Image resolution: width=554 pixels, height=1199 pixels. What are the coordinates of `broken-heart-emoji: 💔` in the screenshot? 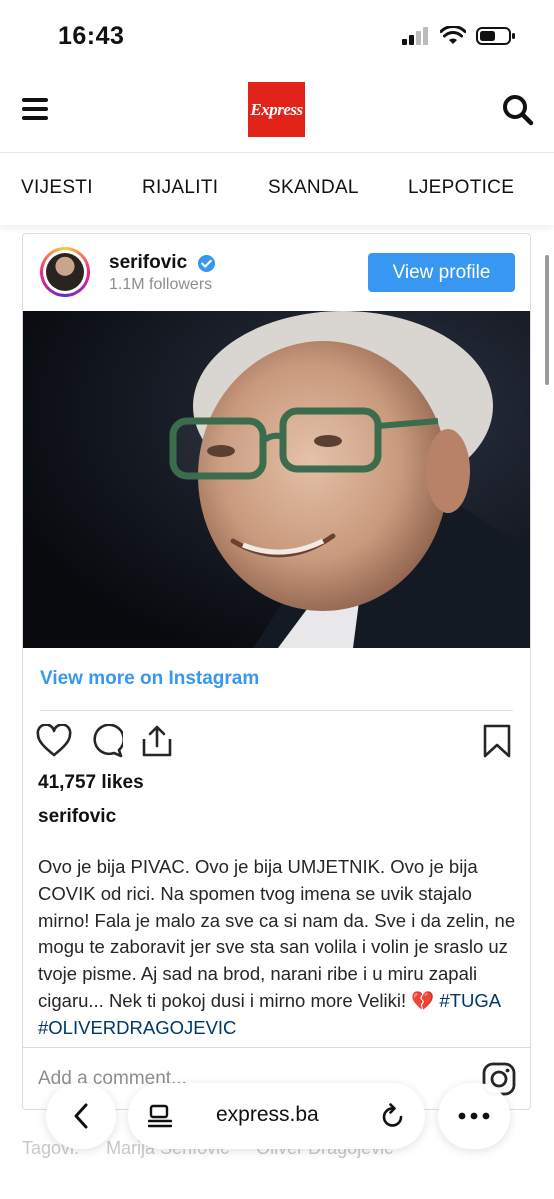 It's located at (423, 1000).